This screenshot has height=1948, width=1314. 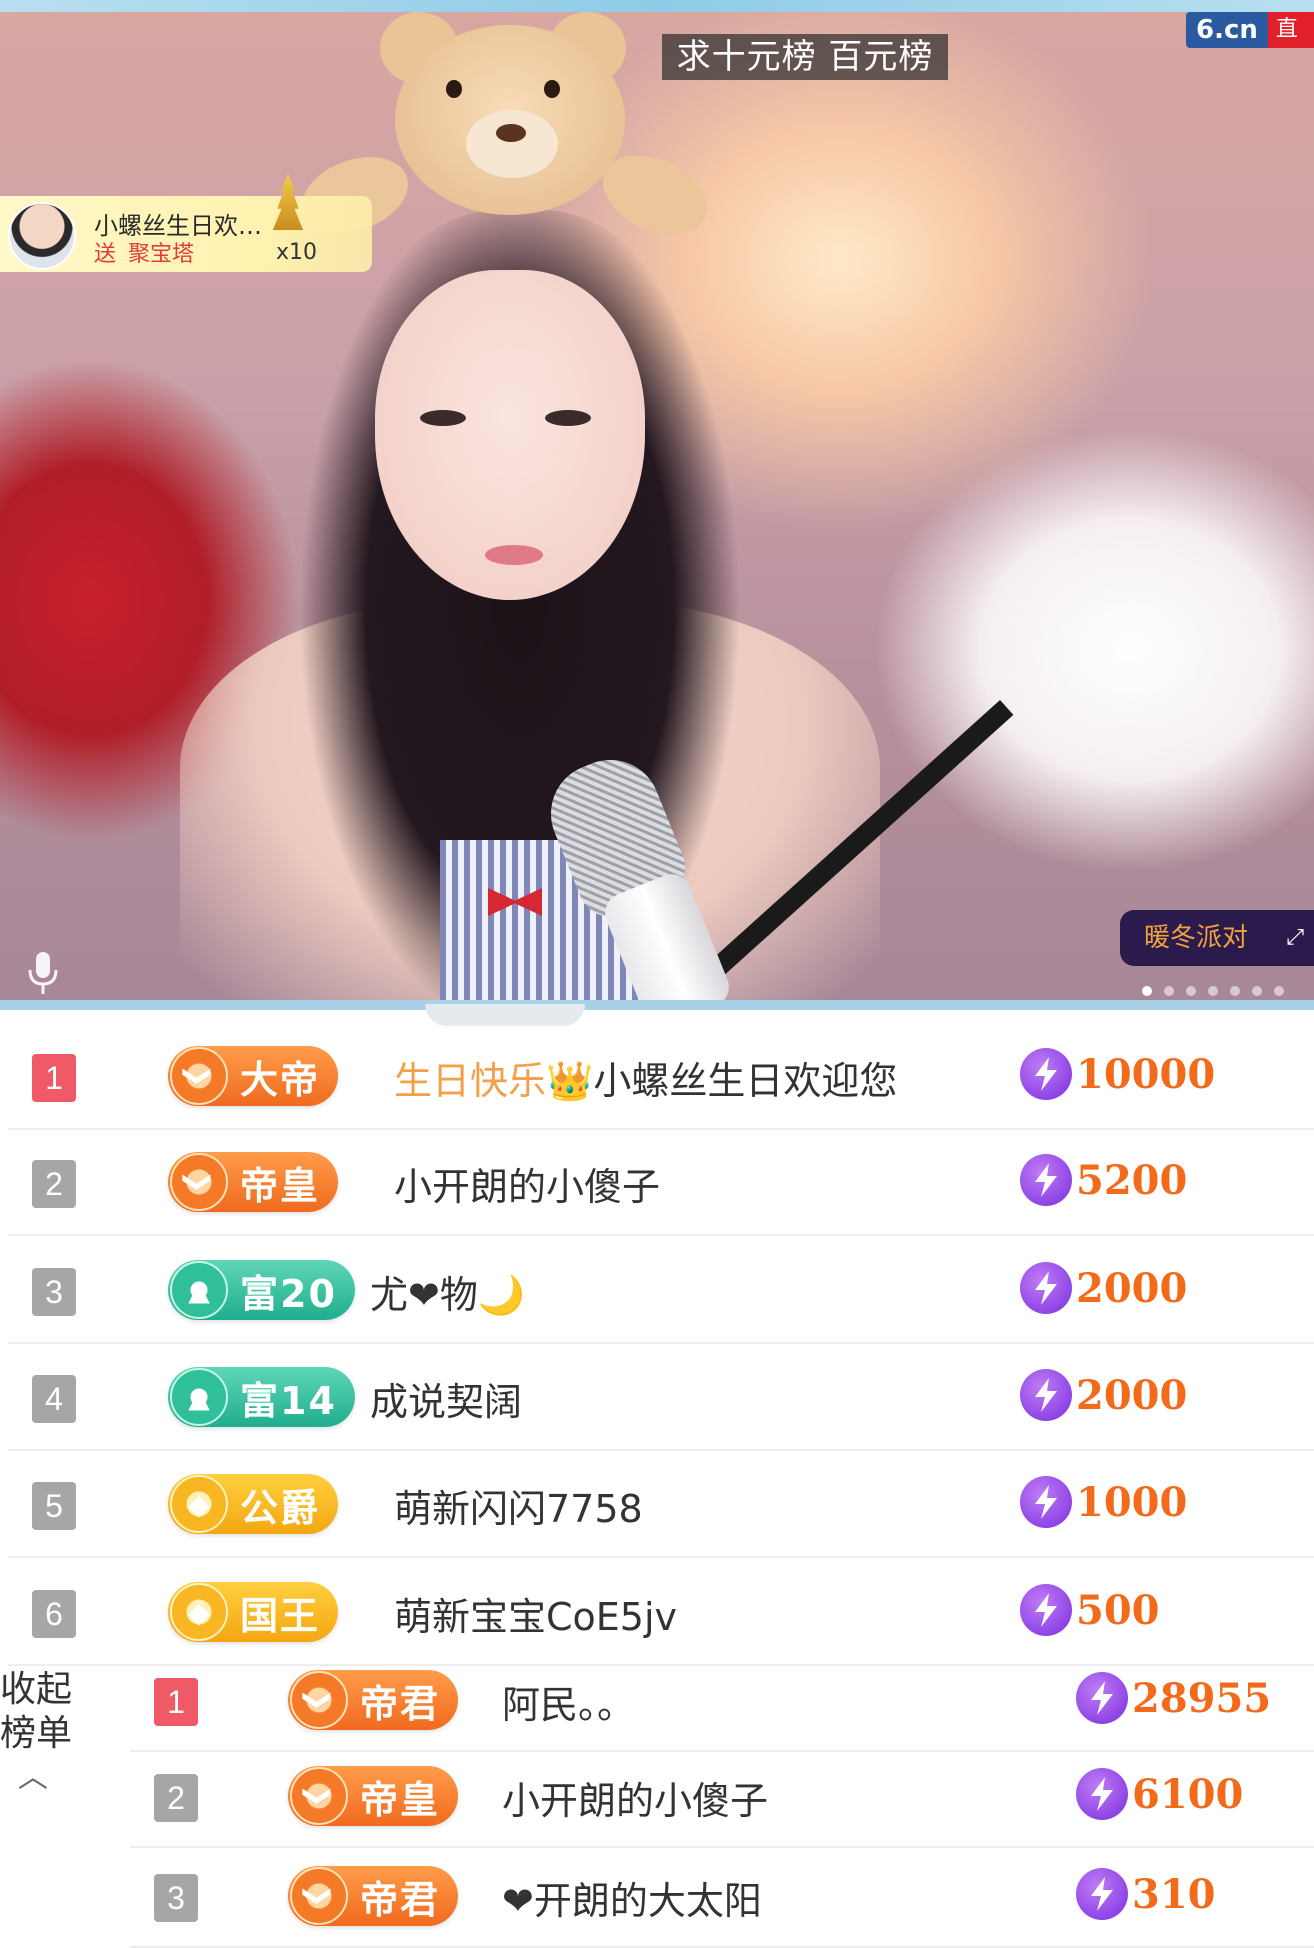 I want to click on username: 萌新宝宝CoE5jv, so click(x=535, y=1613).